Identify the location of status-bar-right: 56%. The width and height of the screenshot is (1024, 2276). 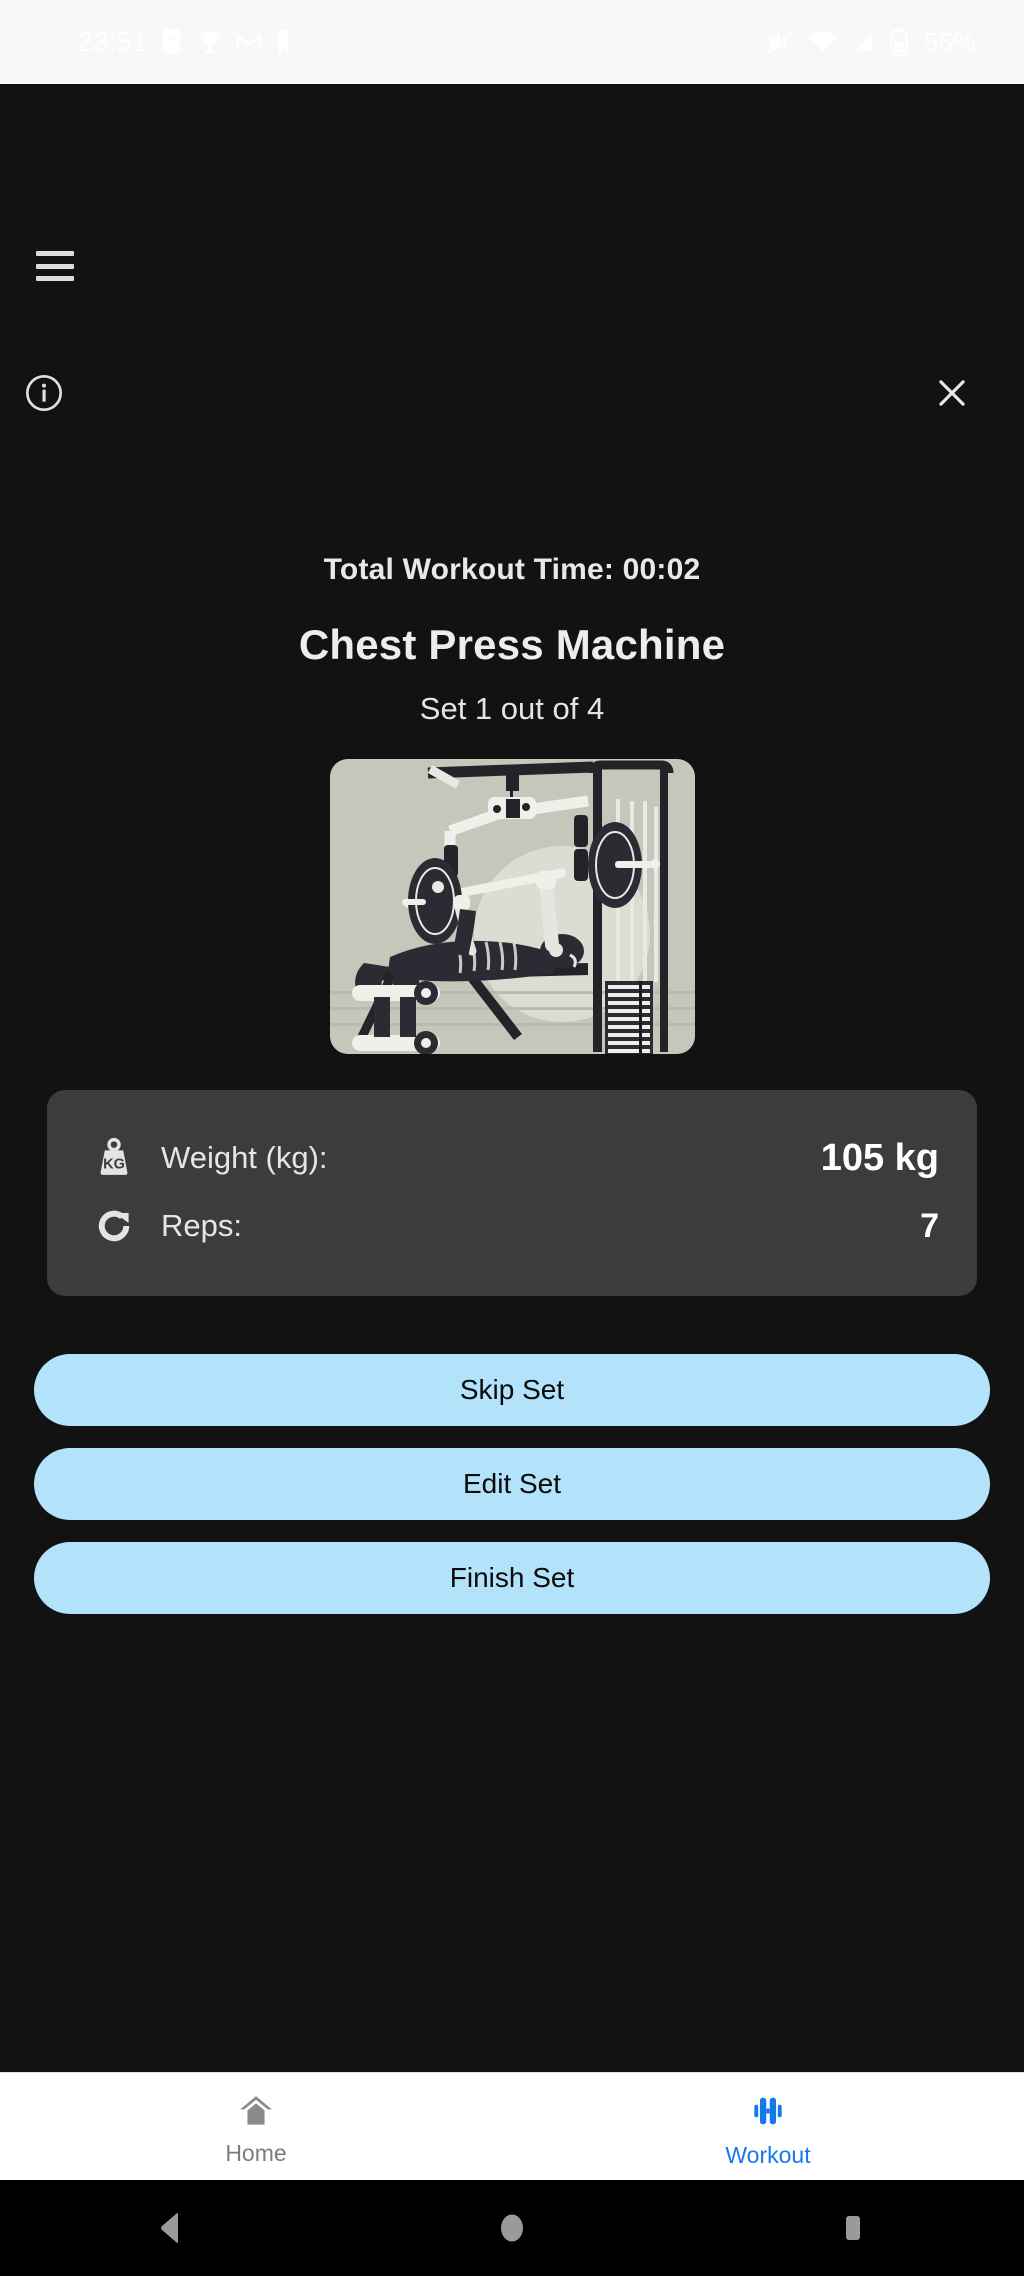
(871, 42).